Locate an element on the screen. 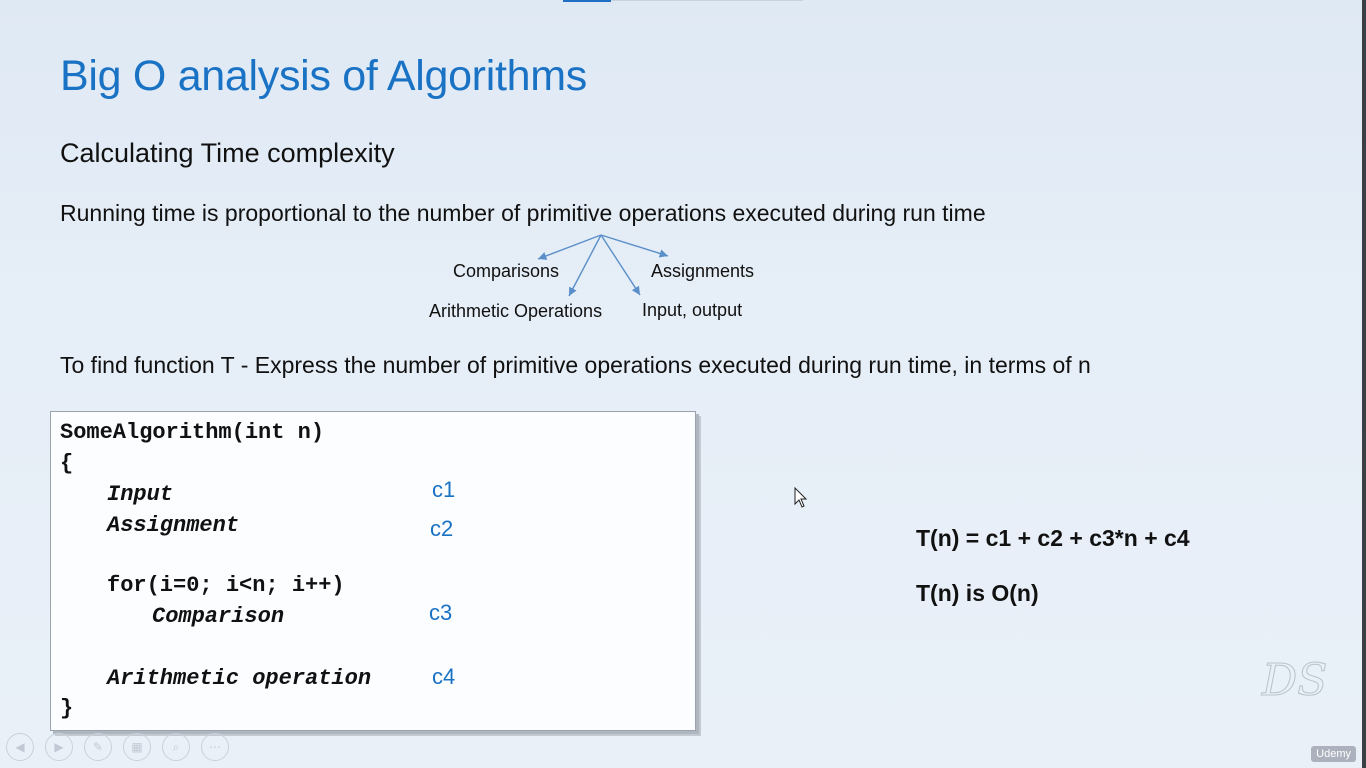  code-signature: SomeAlgorithm(int n) is located at coordinates (192, 432).